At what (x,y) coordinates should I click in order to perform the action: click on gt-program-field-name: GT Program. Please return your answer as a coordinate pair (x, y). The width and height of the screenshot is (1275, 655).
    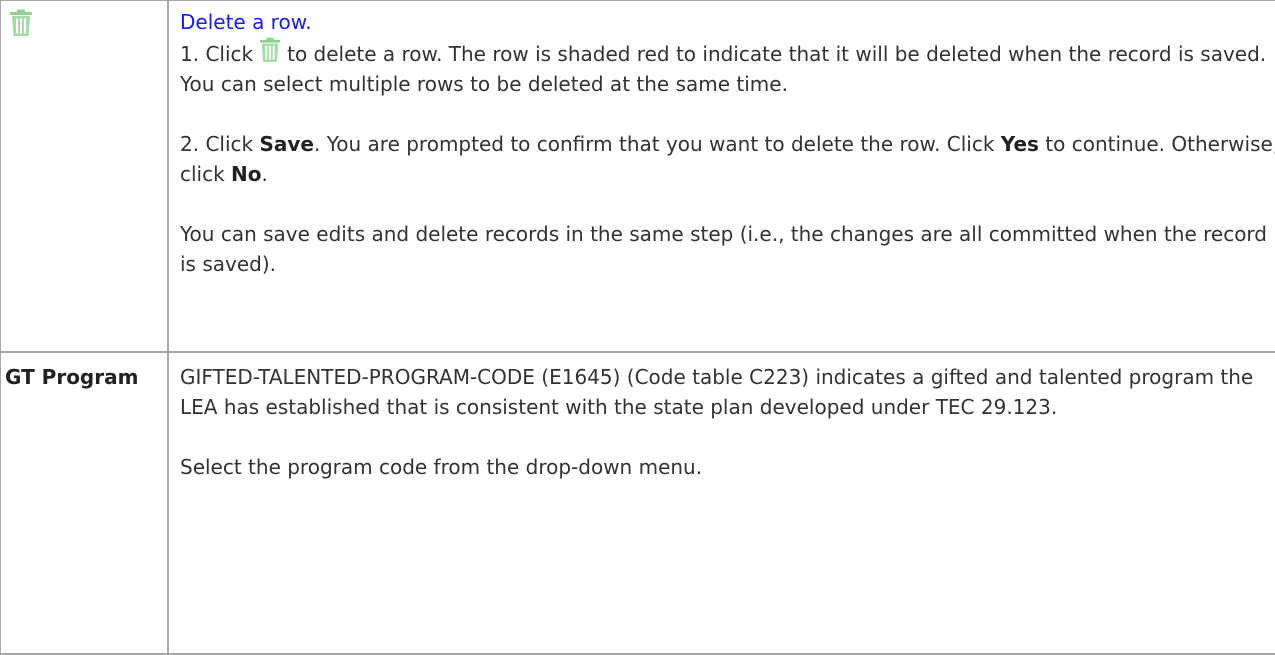
    Looking at the image, I should click on (72, 377).